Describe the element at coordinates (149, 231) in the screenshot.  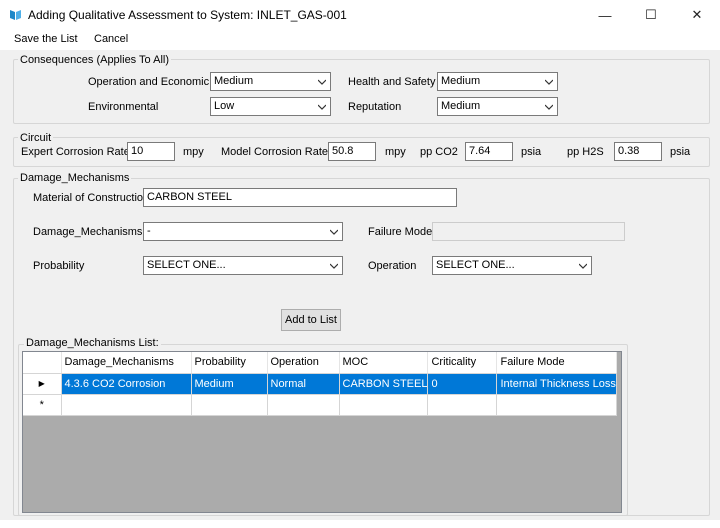
I see `mechanism-value: -` at that location.